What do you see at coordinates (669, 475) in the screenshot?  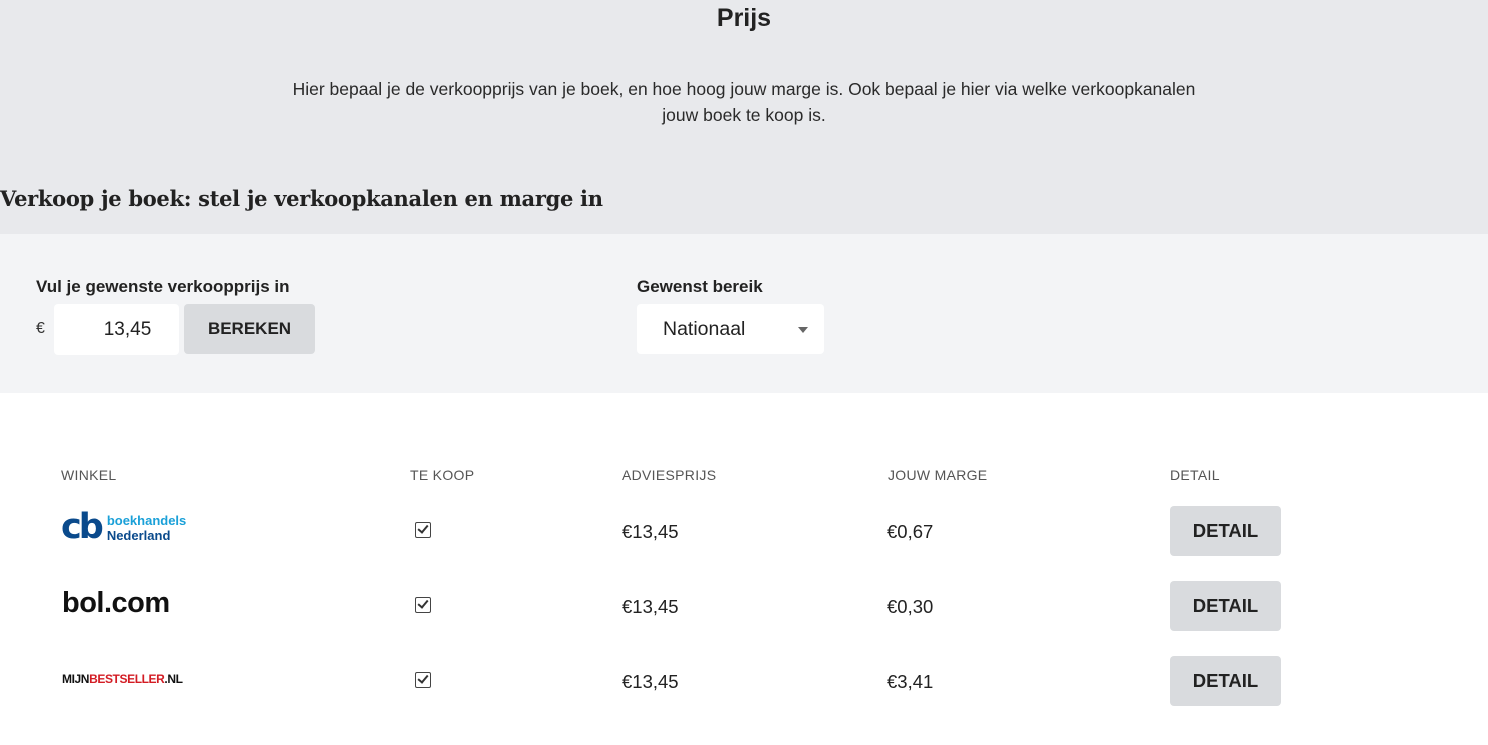 I see `column-header-adviesprijs: ADVIESPRIJS` at bounding box center [669, 475].